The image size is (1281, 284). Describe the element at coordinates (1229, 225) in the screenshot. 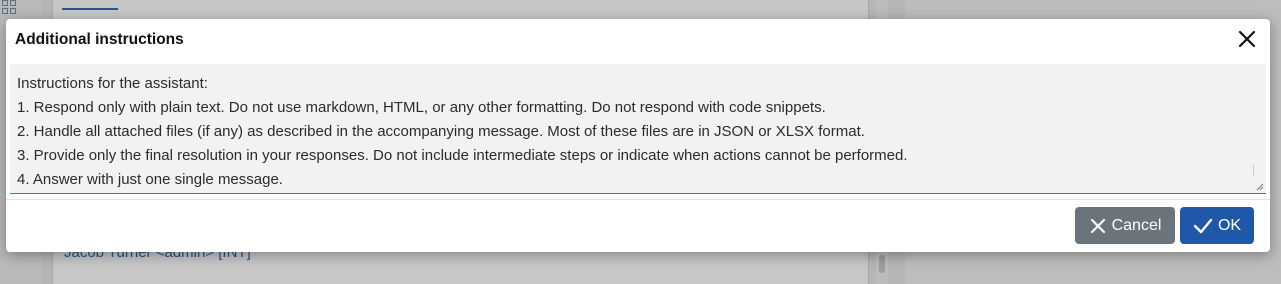

I see `ok-label: OK` at that location.